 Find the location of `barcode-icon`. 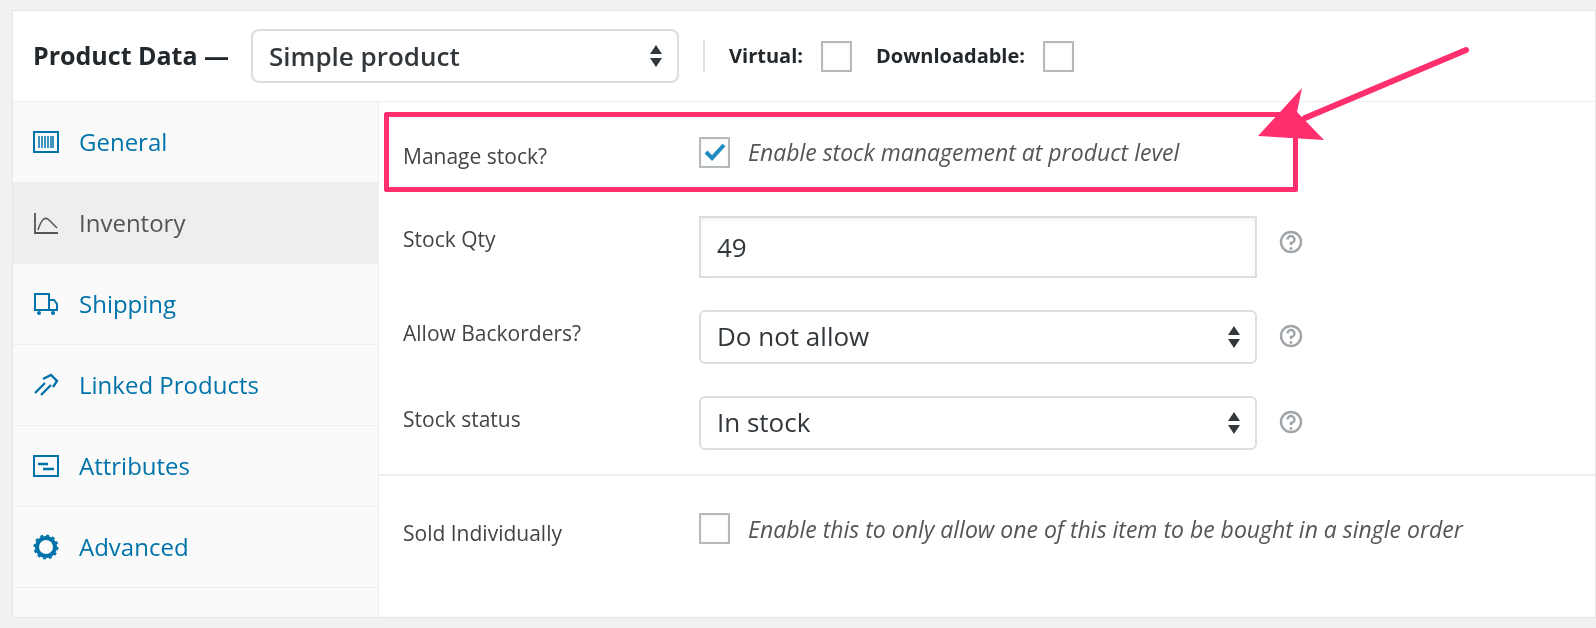

barcode-icon is located at coordinates (46, 142).